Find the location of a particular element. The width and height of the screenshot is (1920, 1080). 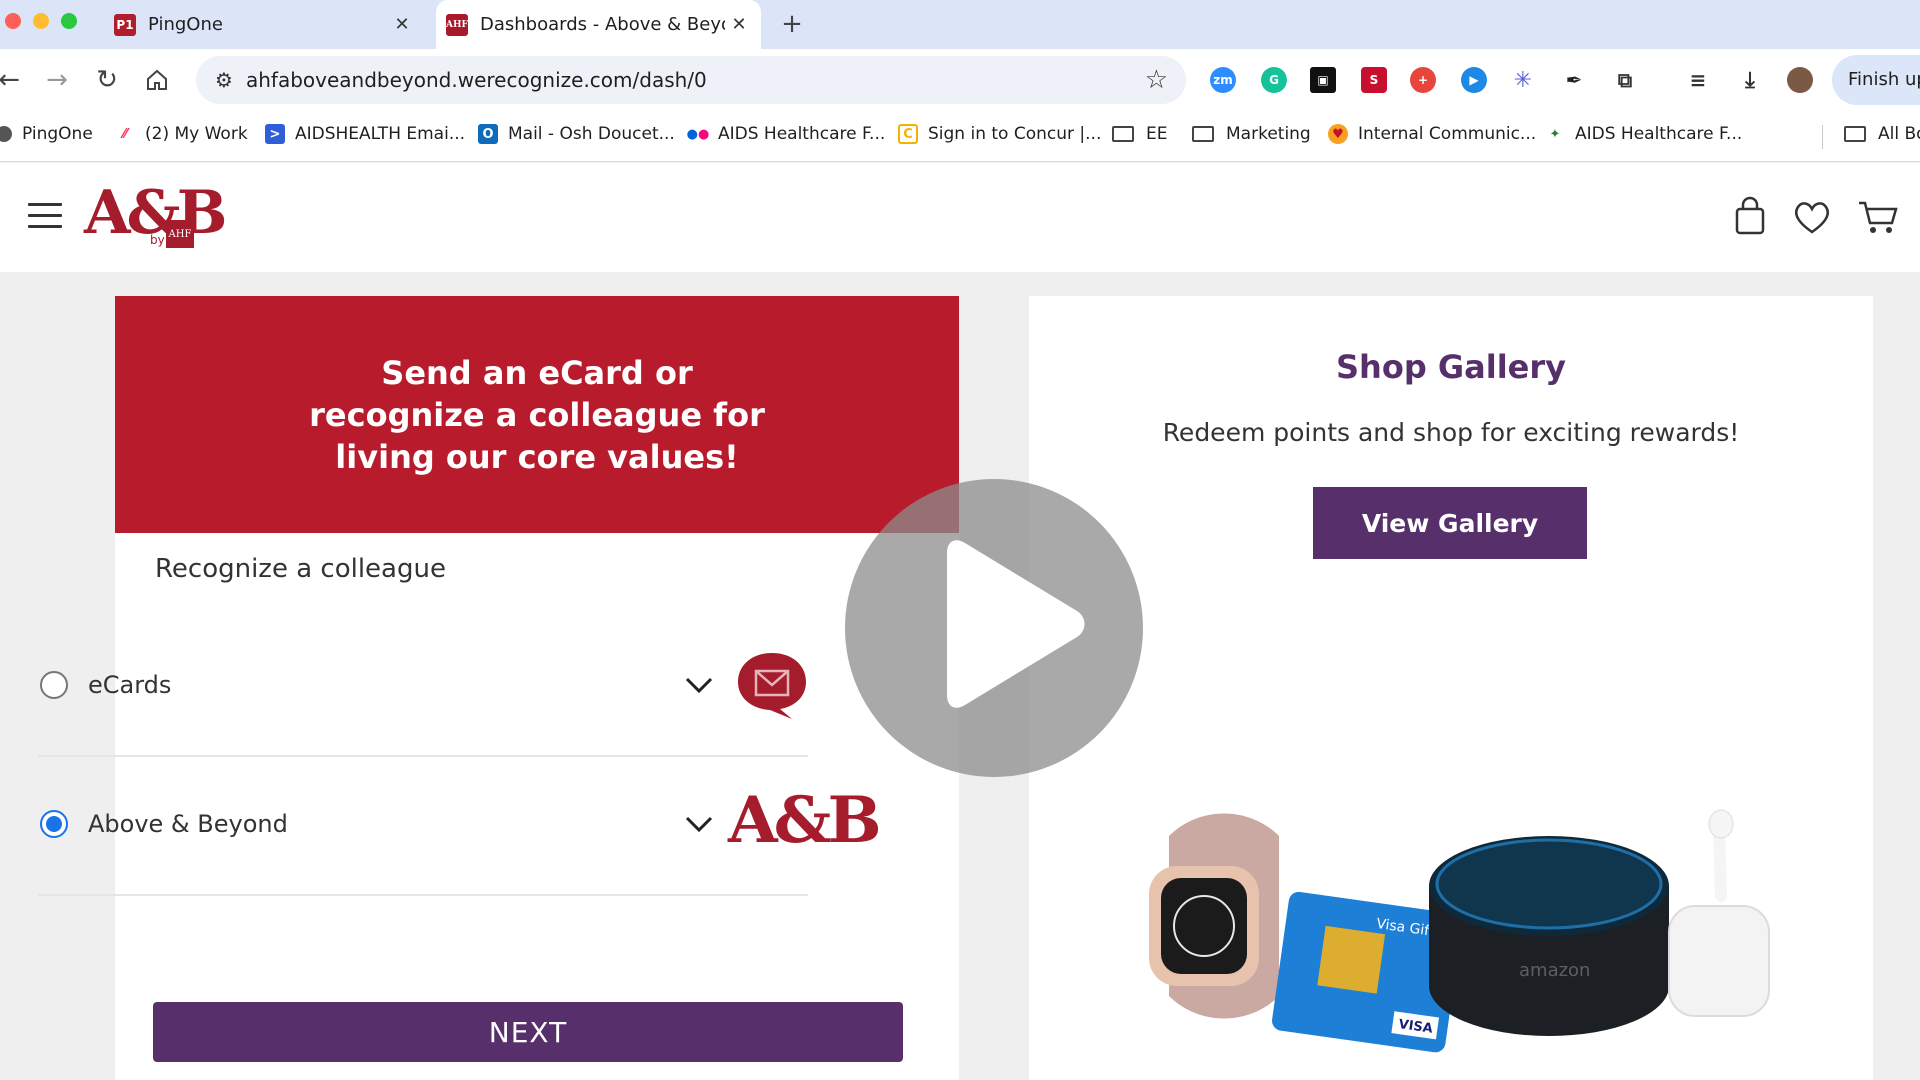

bookmark-label: Marketing is located at coordinates (1268, 134).